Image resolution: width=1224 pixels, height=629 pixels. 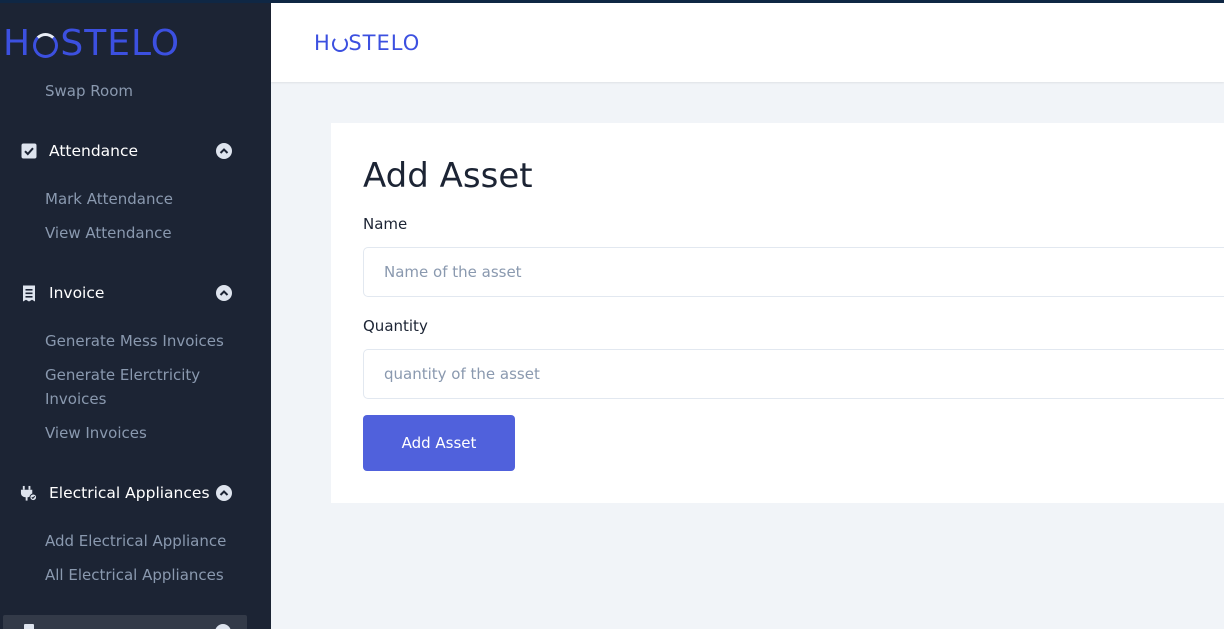 I want to click on sidebar-group-electrical-appliances: Electrical Appliances, so click(x=126, y=493).